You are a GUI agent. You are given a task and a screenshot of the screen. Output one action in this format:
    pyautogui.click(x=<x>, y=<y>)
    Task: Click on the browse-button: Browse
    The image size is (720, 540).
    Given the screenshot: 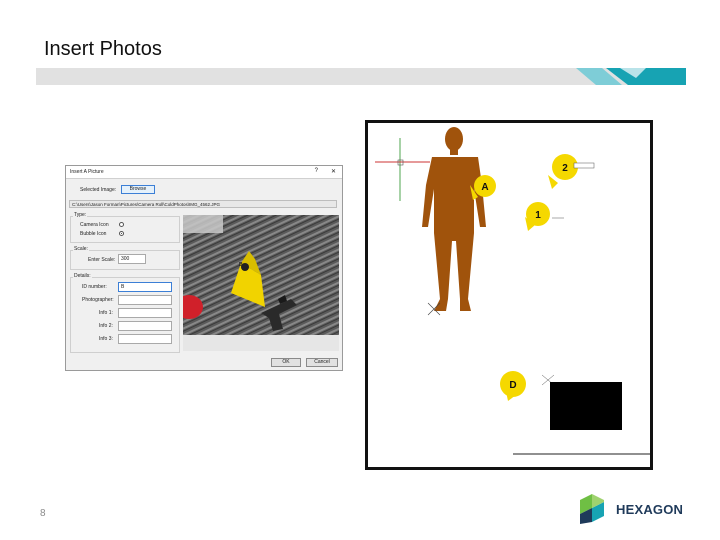 What is the action you would take?
    pyautogui.click(x=138, y=189)
    